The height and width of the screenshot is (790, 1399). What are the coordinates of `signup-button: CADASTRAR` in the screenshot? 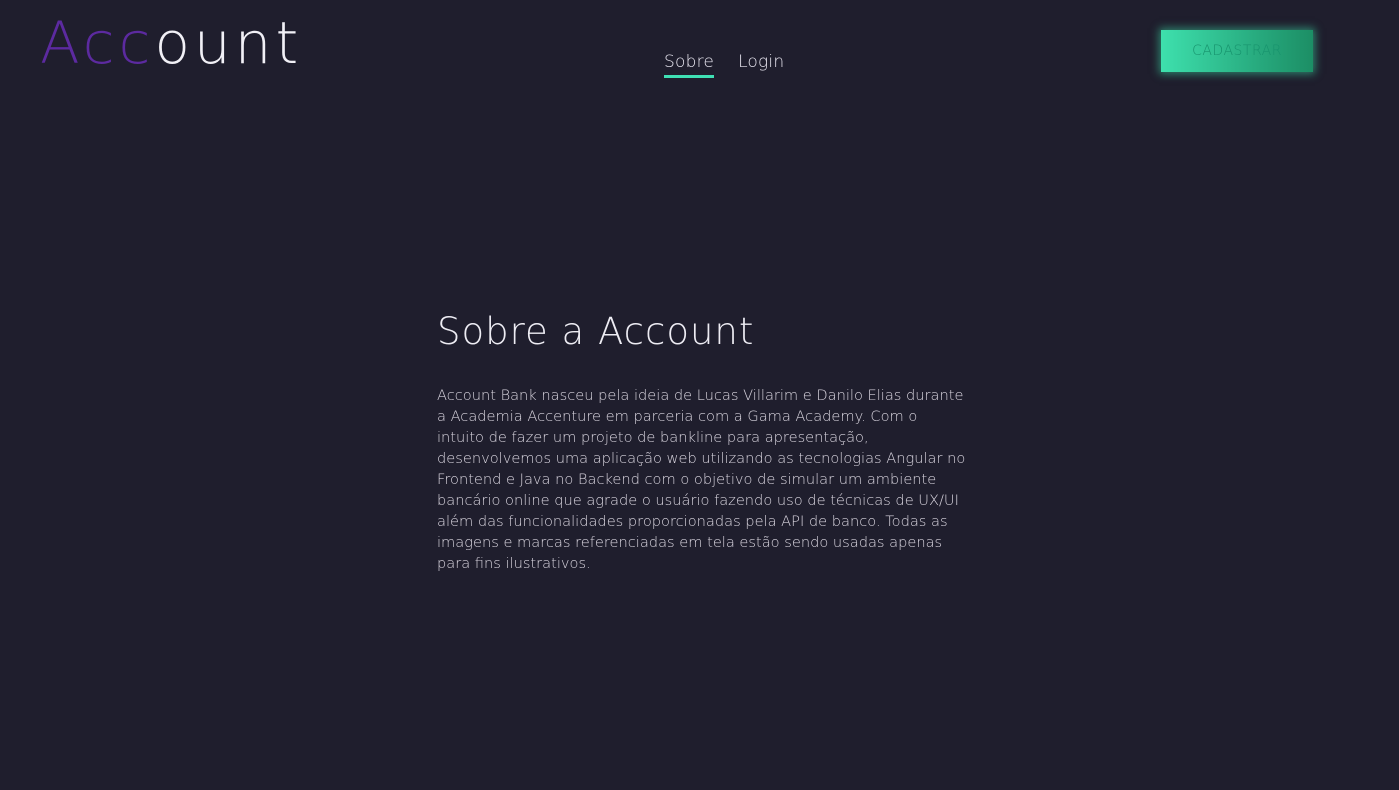 It's located at (1237, 51).